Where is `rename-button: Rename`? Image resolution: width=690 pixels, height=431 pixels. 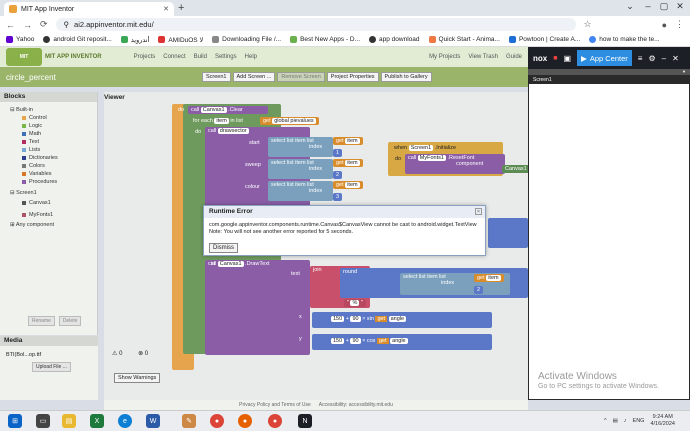
rename-button: Rename is located at coordinates (41, 321).